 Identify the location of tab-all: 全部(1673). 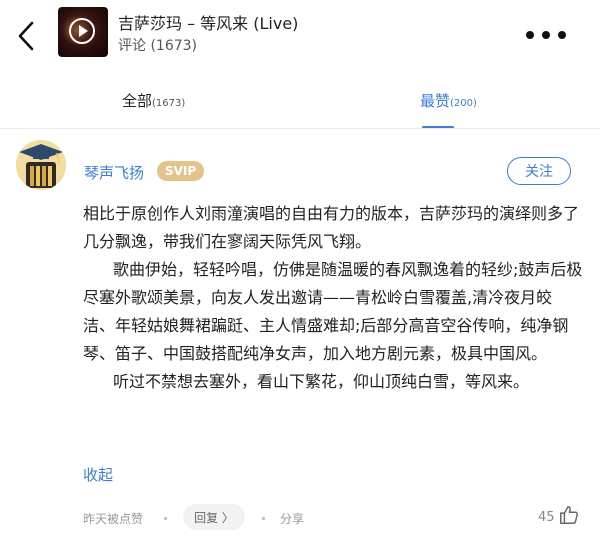
(153, 100).